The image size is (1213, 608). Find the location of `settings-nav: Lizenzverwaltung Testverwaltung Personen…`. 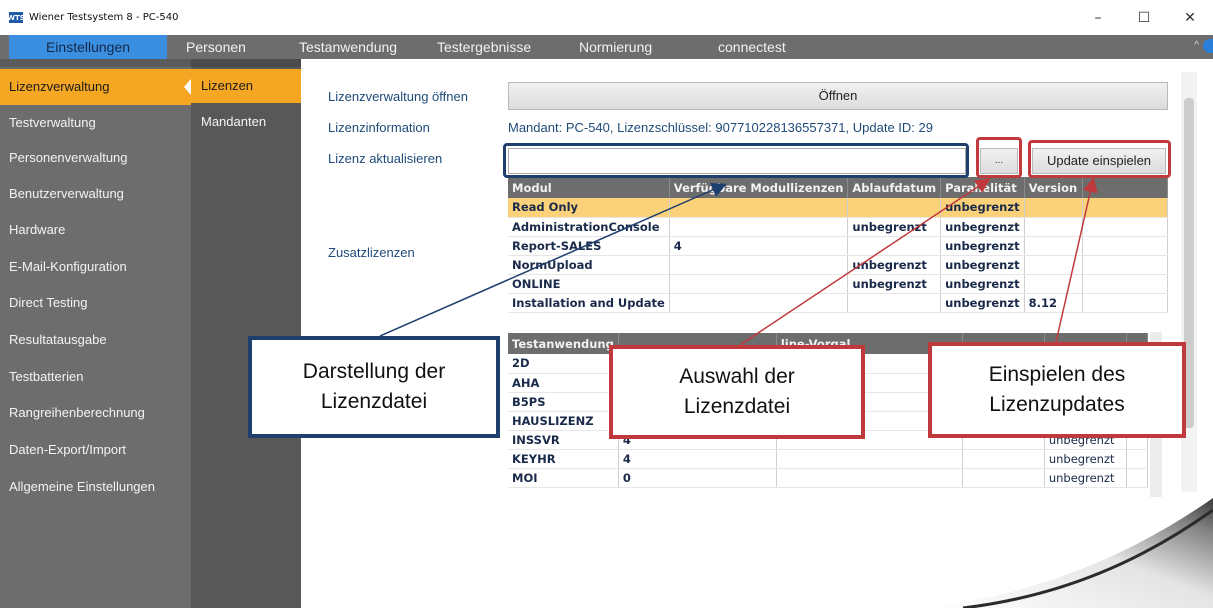

settings-nav: Lizenzverwaltung Testverwaltung Personen… is located at coordinates (95, 333).